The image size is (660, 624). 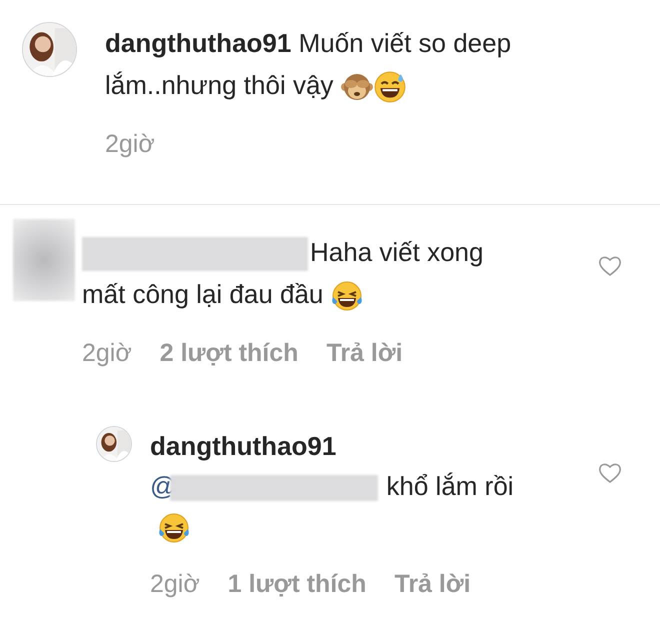 What do you see at coordinates (390, 87) in the screenshot?
I see `sweat-smile-emoji-icon` at bounding box center [390, 87].